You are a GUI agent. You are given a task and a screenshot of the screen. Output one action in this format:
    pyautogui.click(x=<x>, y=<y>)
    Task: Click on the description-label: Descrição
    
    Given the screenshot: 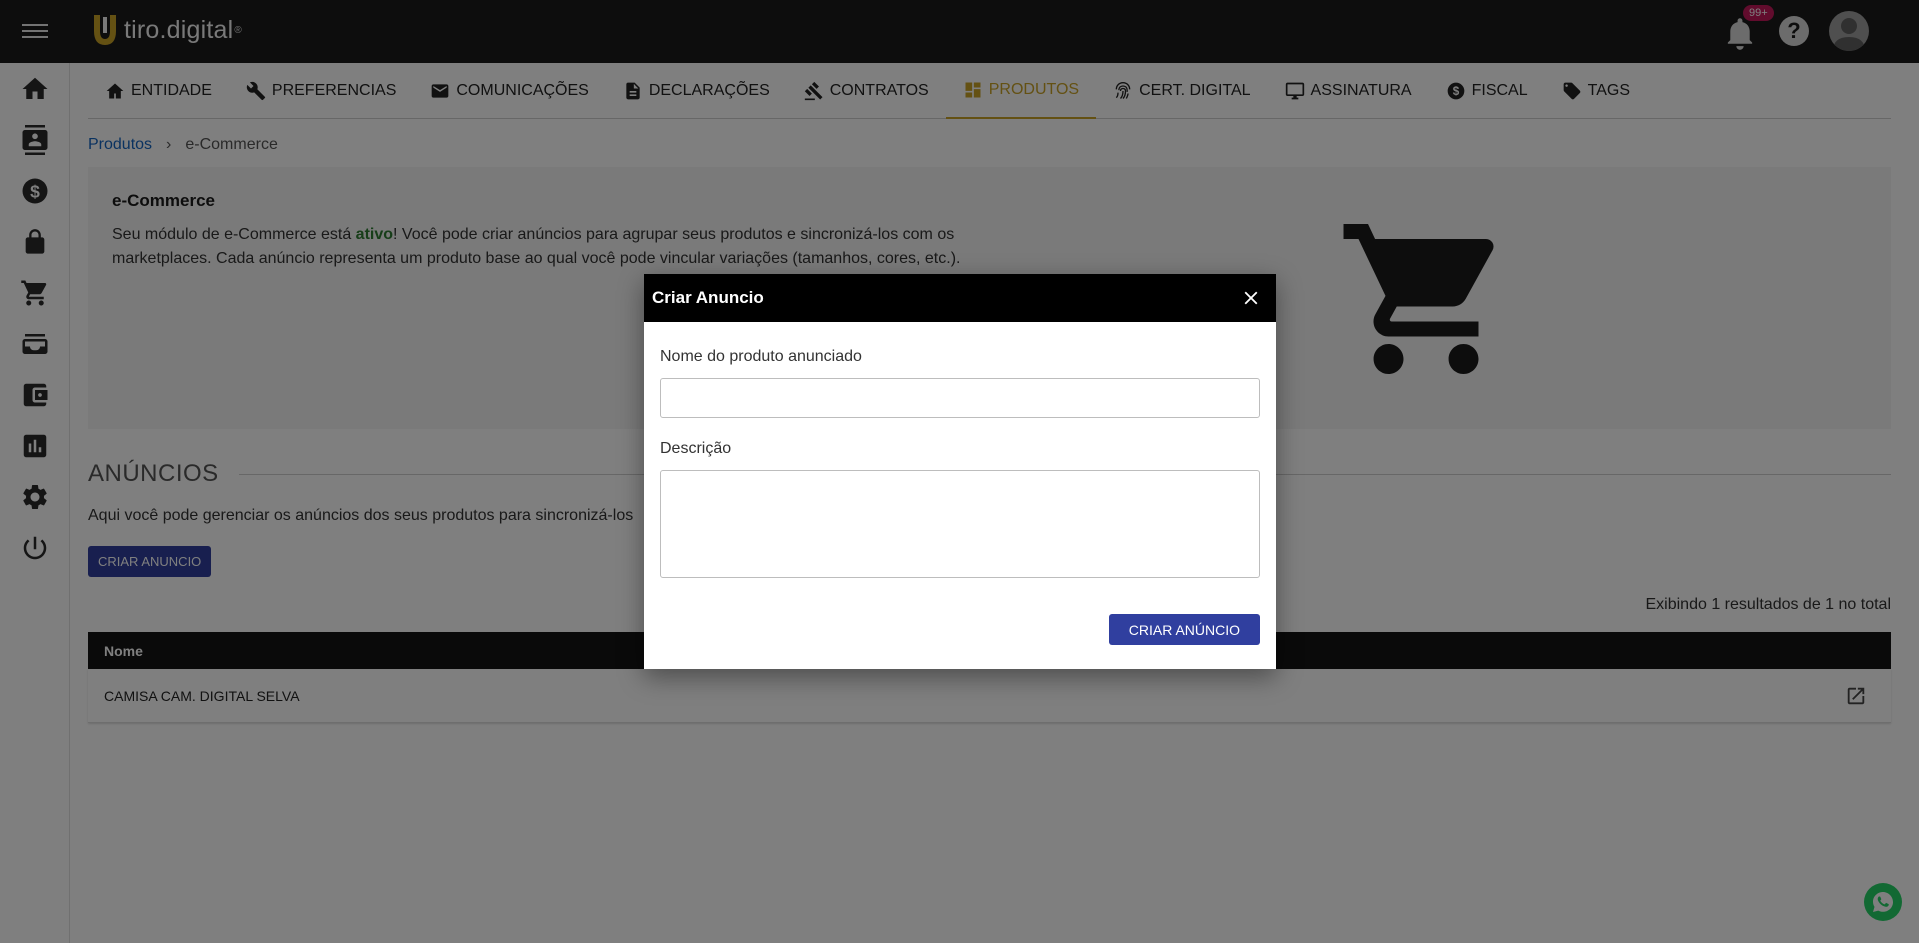 What is the action you would take?
    pyautogui.click(x=696, y=448)
    